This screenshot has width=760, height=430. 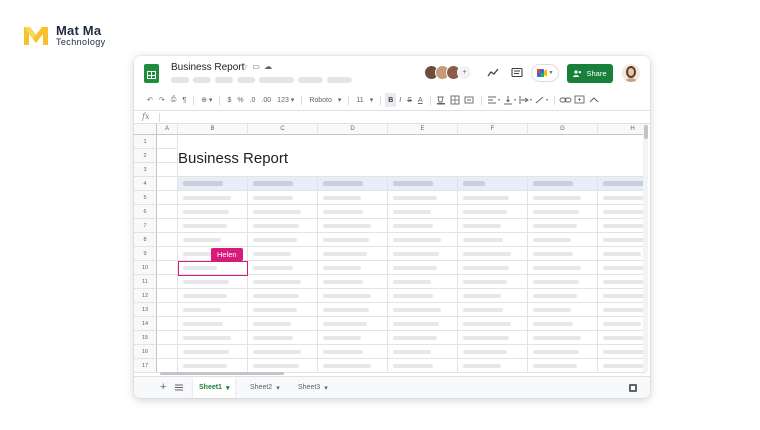 What do you see at coordinates (313, 387) in the screenshot?
I see `tab-sheet3: Sheet3 ▾` at bounding box center [313, 387].